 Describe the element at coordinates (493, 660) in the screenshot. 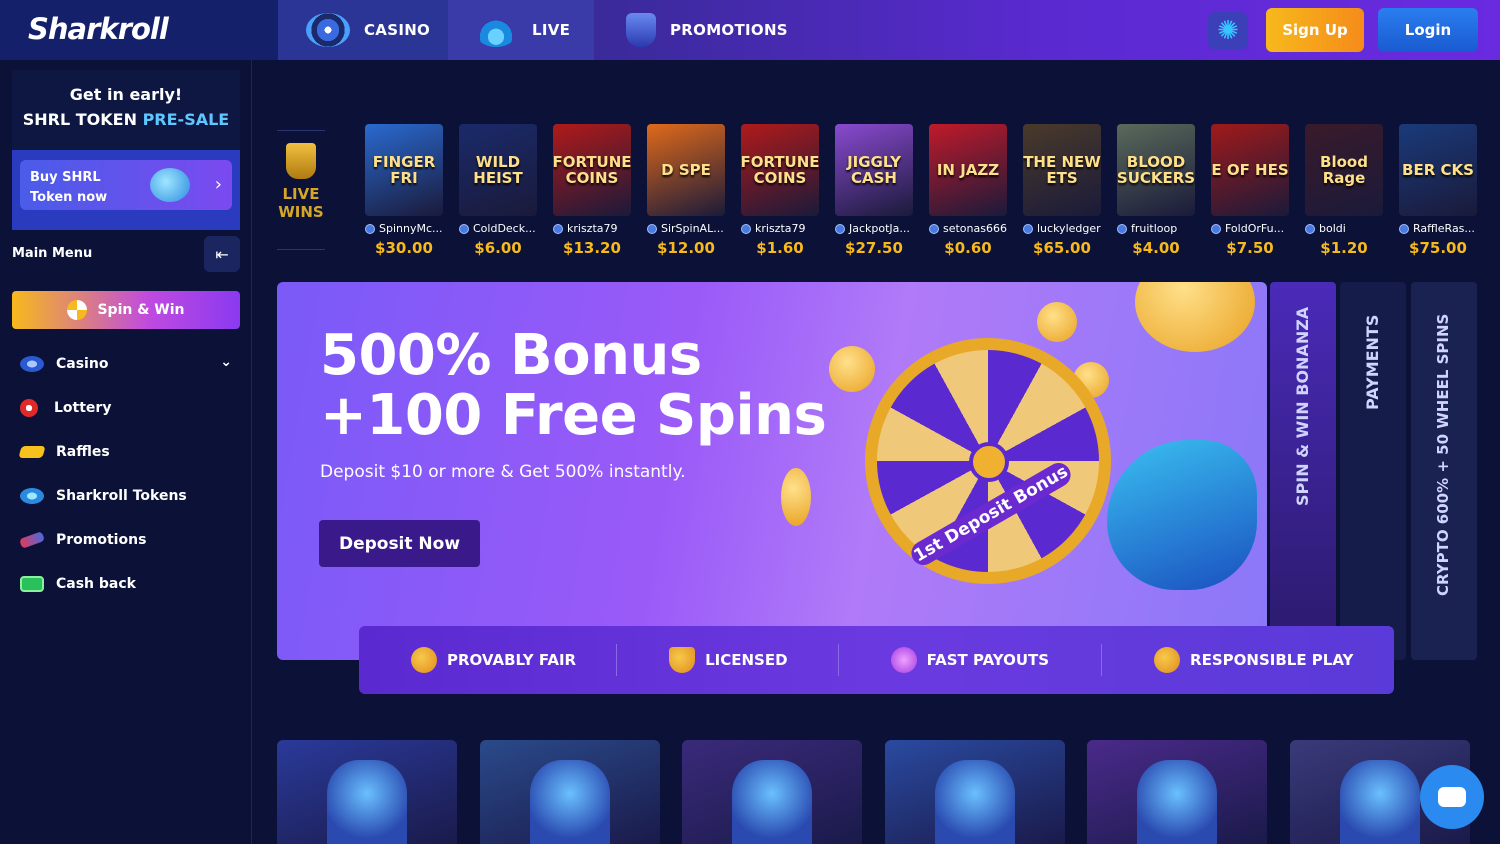

I see `trust-provably-fair: PROVABLY FAIR` at that location.